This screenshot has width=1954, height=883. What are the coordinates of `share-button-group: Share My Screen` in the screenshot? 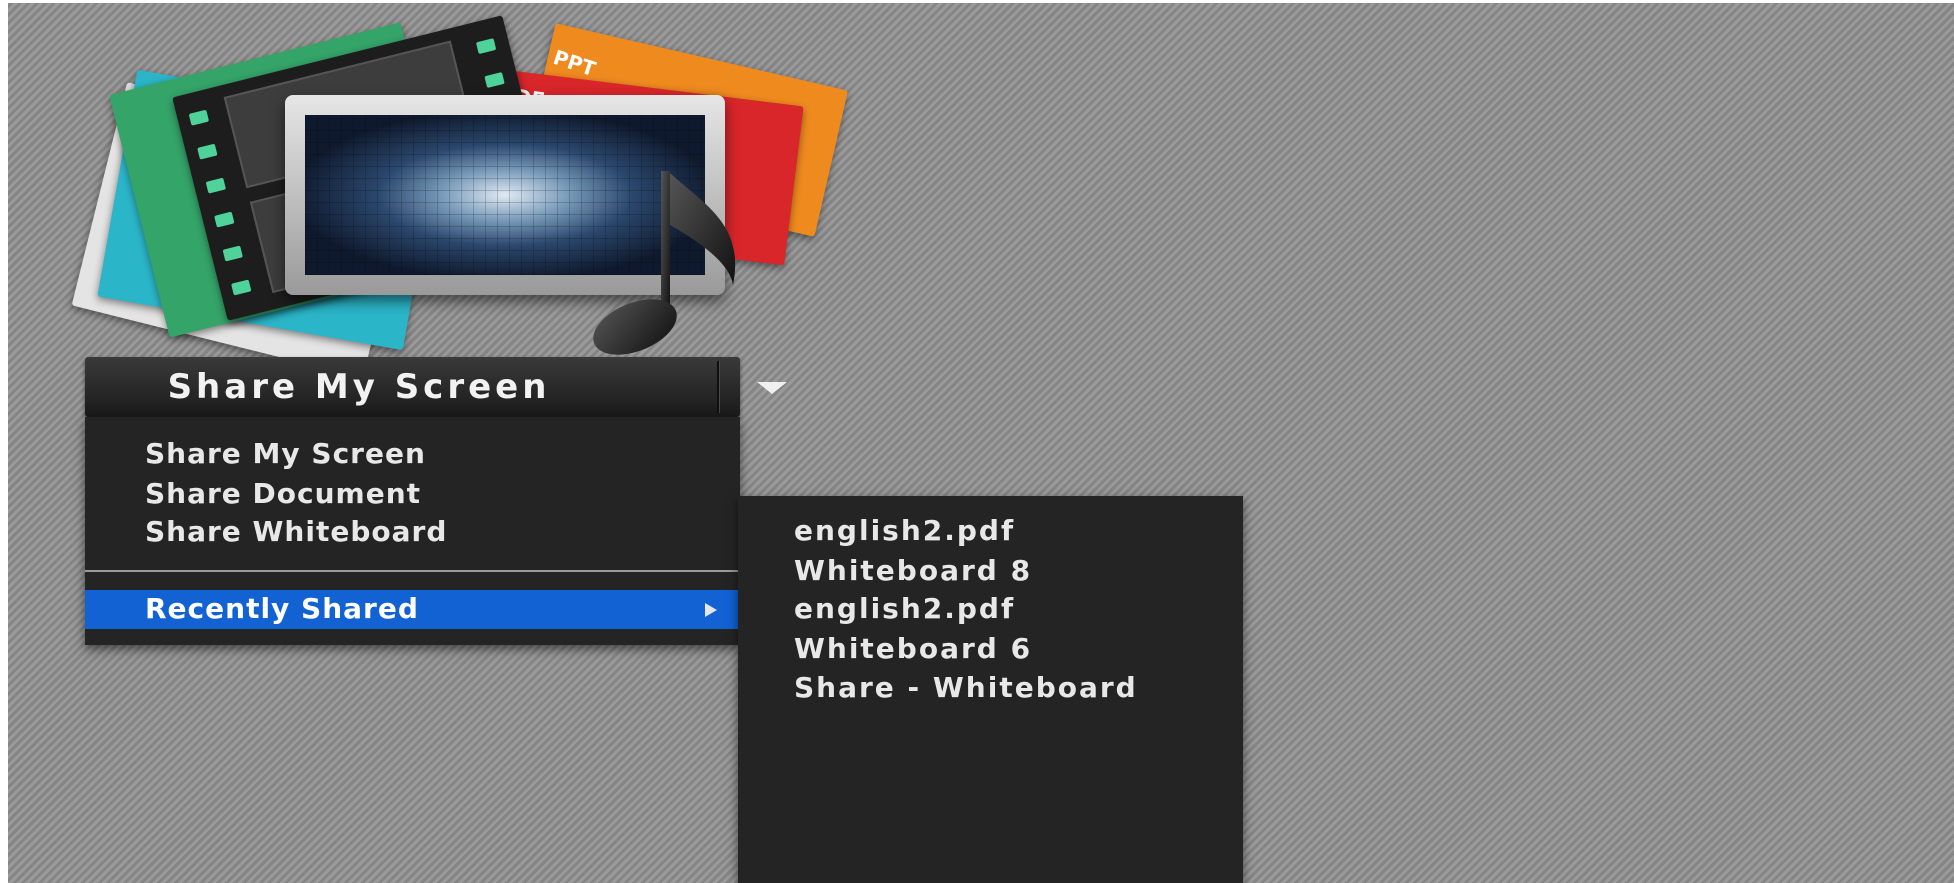 It's located at (436, 387).